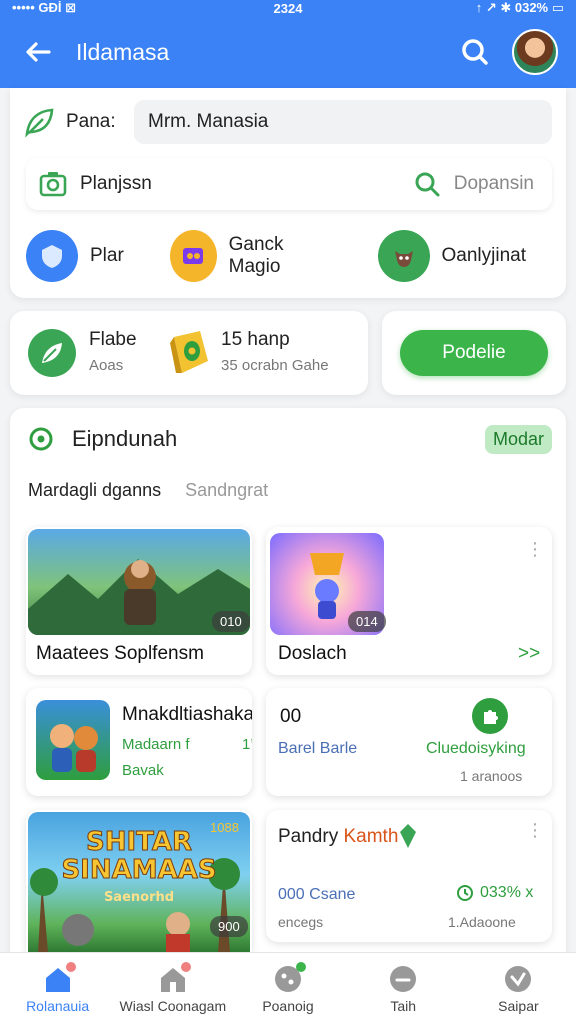 The width and height of the screenshot is (576, 1024). Describe the element at coordinates (139, 601) in the screenshot. I see `game-tile: 010 Maatees Soplfensm` at that location.